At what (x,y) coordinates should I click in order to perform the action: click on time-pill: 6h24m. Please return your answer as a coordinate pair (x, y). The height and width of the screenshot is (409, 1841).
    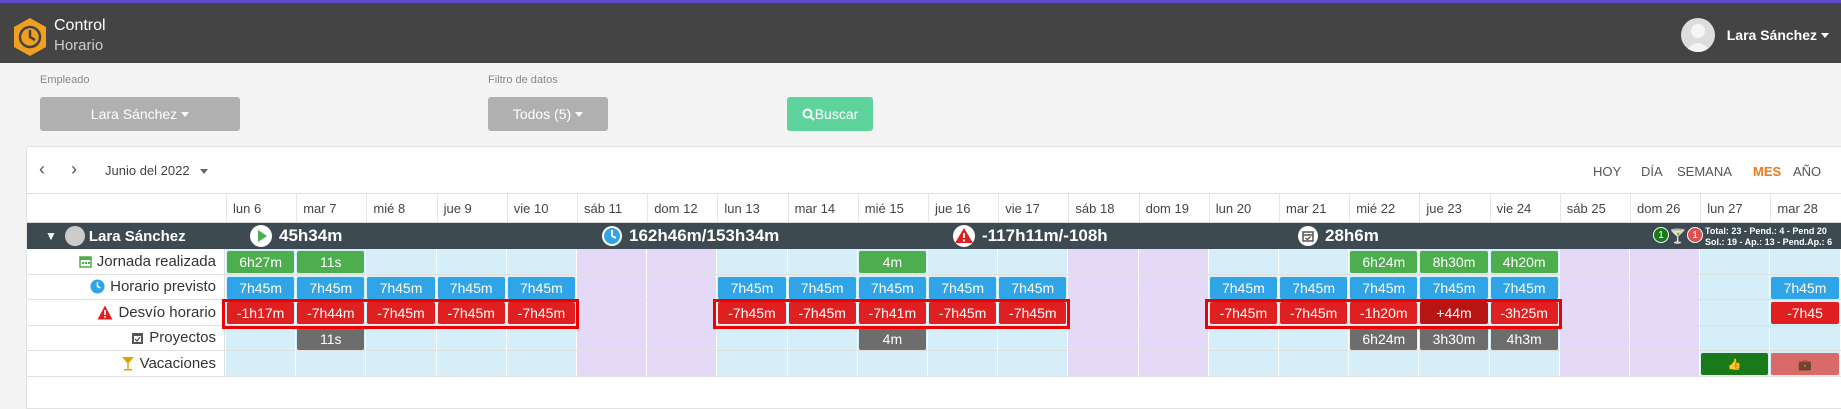
    Looking at the image, I should click on (1384, 262).